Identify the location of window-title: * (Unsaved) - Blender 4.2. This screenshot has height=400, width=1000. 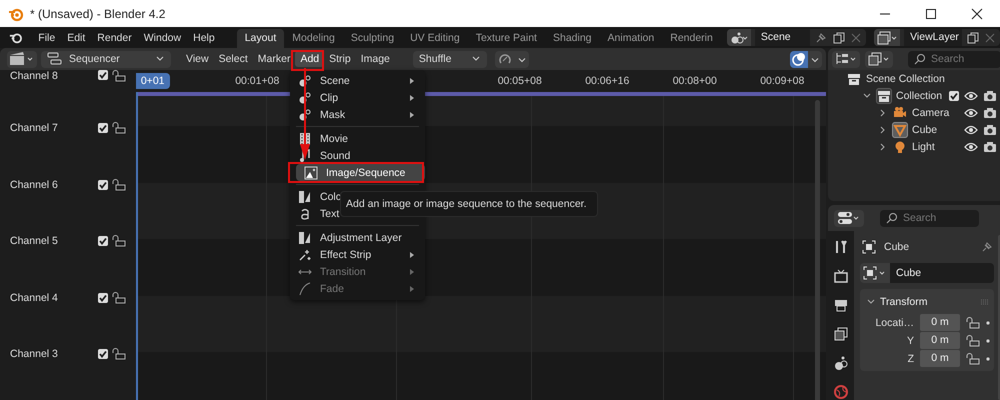
(98, 13).